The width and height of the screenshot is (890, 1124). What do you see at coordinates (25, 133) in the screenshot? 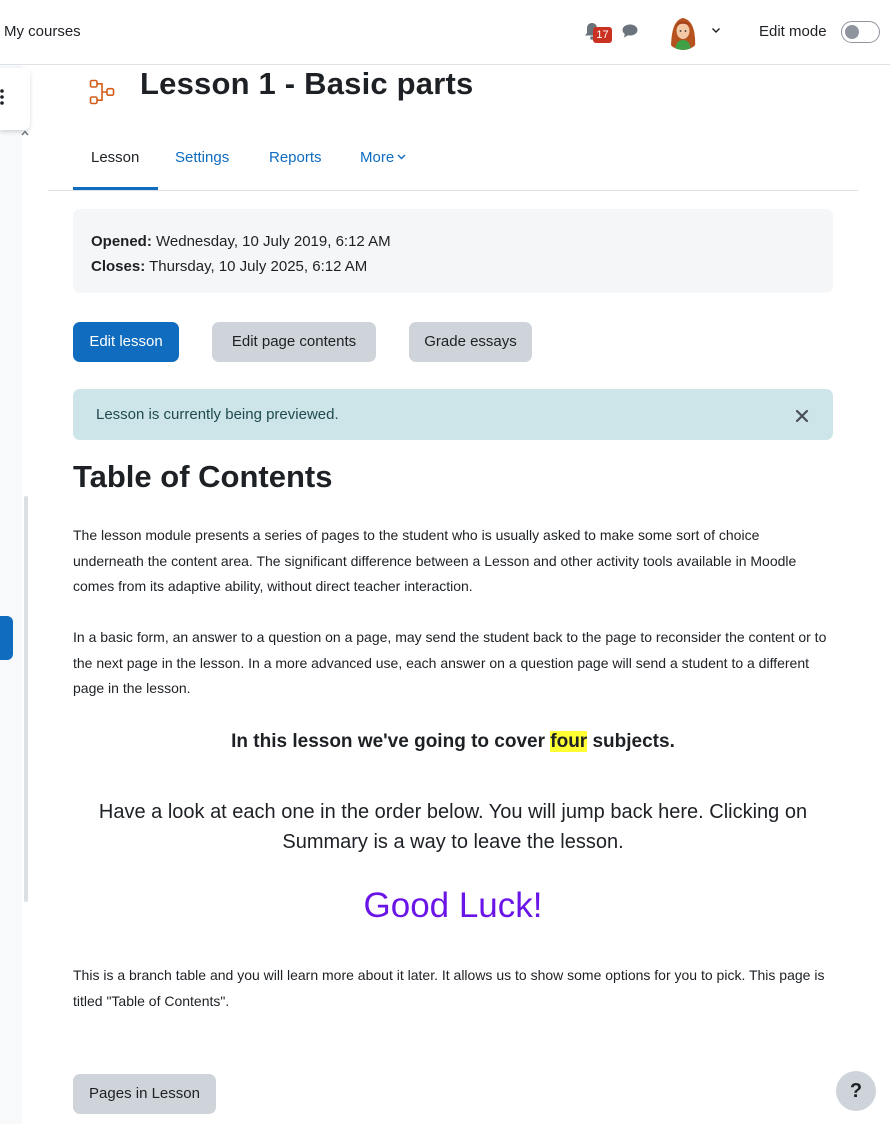
I see `caret-up-icon` at bounding box center [25, 133].